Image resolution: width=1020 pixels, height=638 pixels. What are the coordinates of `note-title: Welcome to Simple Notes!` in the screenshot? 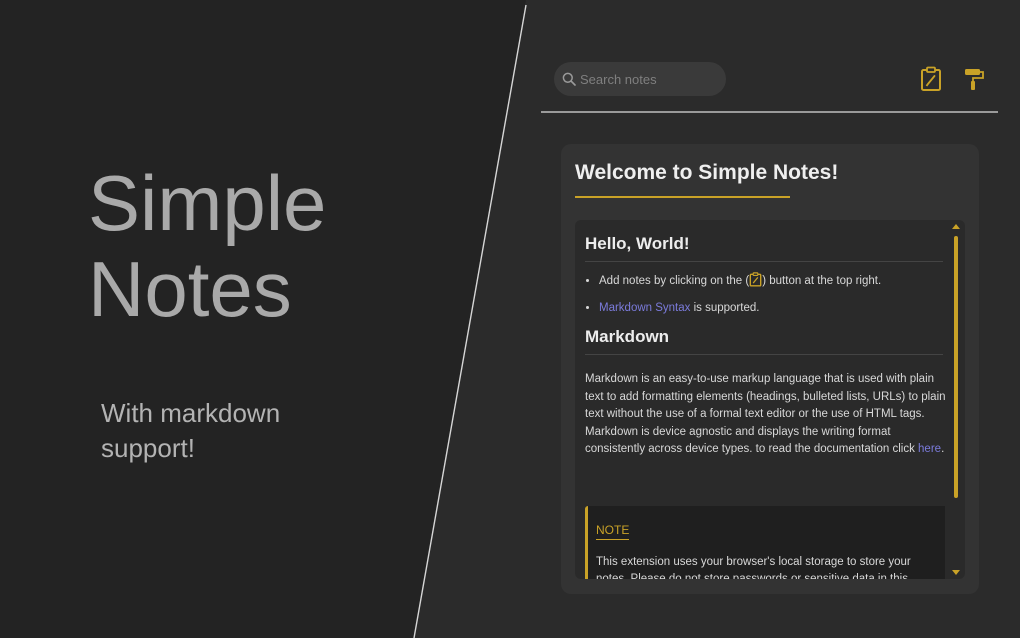 It's located at (707, 172).